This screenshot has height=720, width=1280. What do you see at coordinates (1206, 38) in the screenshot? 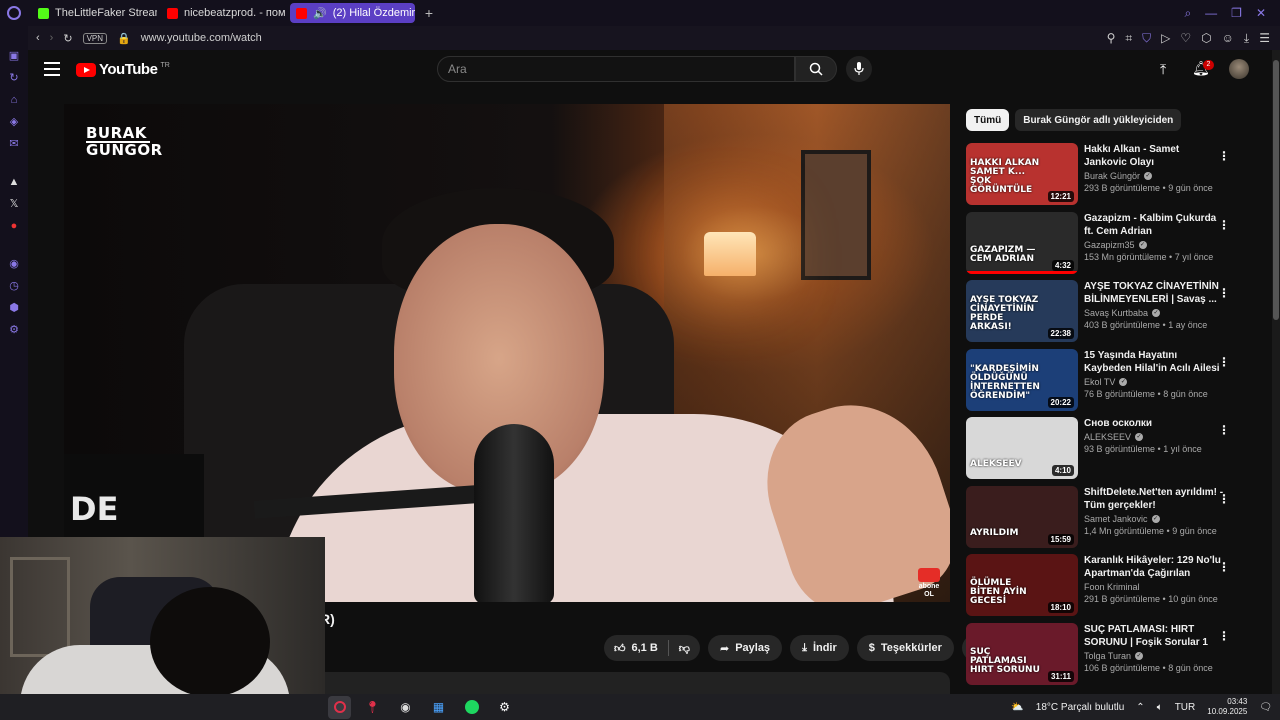
I see `extensions-icon: ⬡` at bounding box center [1206, 38].